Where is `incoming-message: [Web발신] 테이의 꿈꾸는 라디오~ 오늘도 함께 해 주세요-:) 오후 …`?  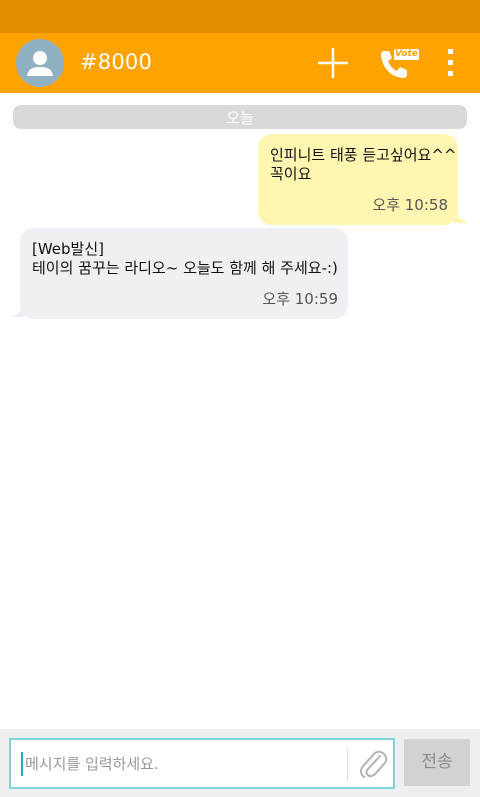
incoming-message: [Web발신] 테이의 꿈꾸는 라디오~ 오늘도 함께 해 주세요-:) 오후 … is located at coordinates (179, 273).